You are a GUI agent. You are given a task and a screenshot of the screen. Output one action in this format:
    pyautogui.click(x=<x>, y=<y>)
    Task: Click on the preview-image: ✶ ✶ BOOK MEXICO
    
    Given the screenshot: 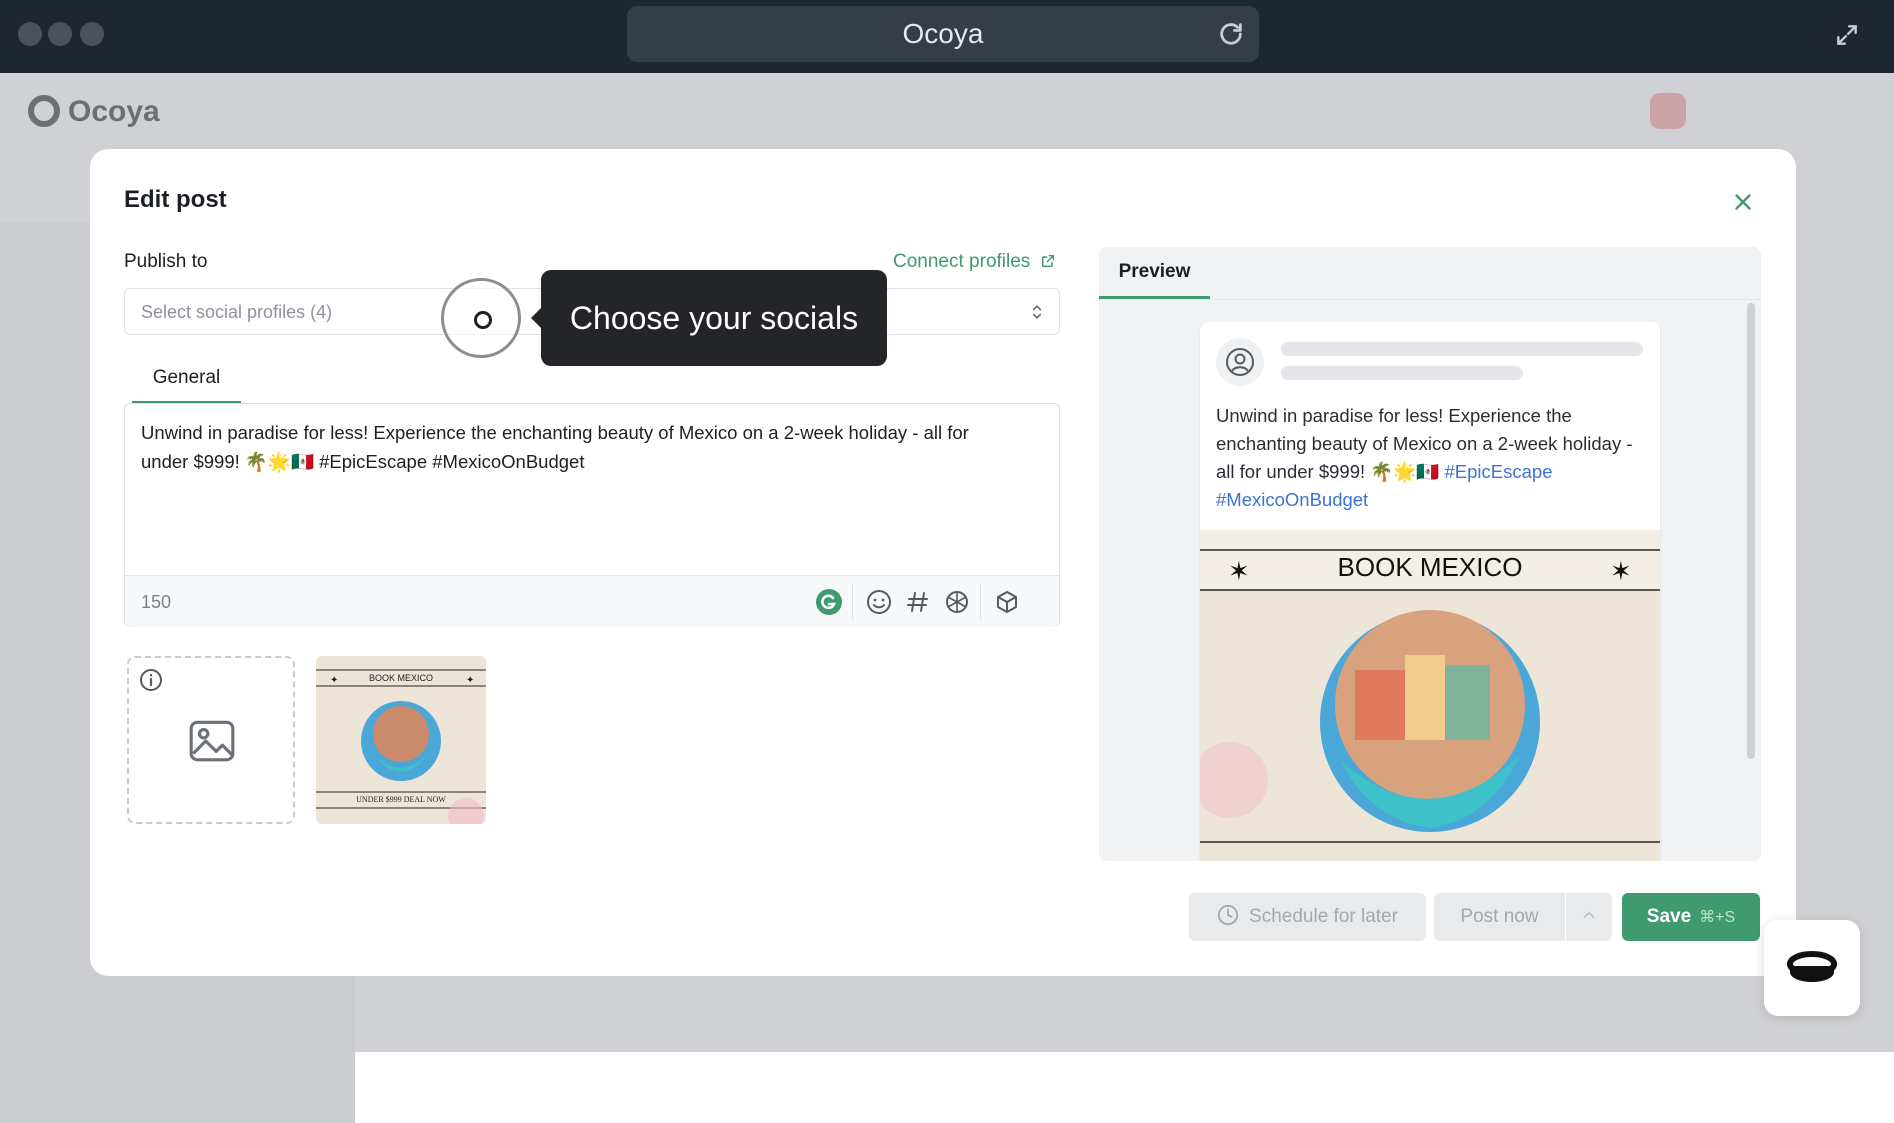 What is the action you would take?
    pyautogui.click(x=1430, y=695)
    